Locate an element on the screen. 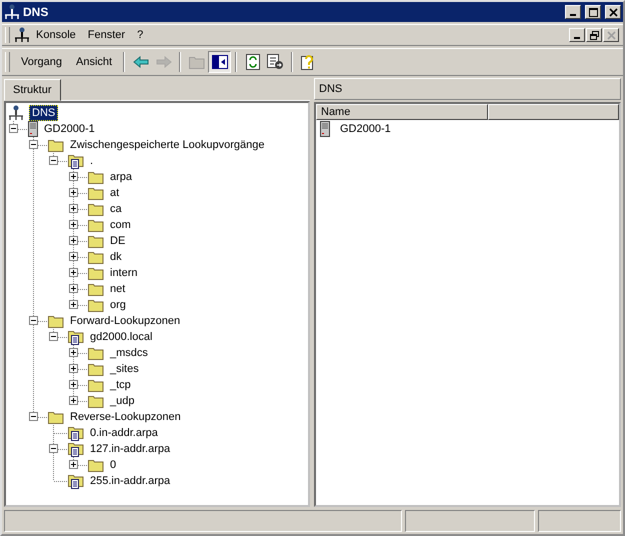 This screenshot has height=536, width=625. tree-item: DE is located at coordinates (117, 241).